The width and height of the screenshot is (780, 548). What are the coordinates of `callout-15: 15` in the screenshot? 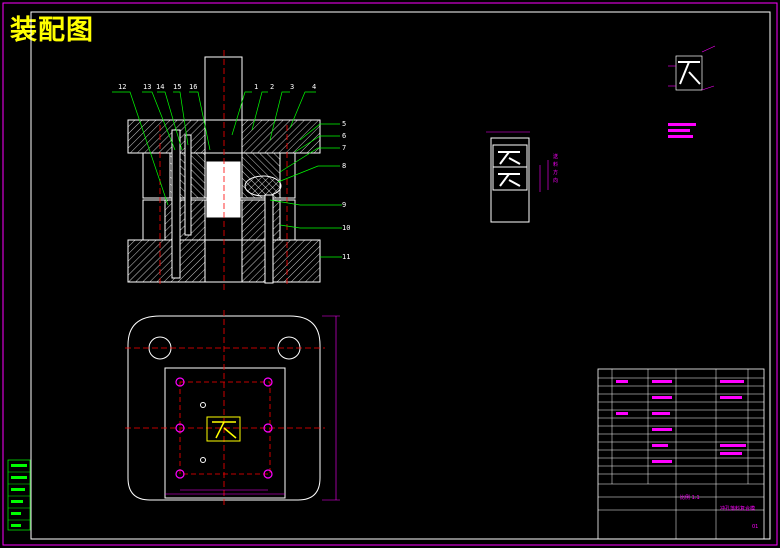 It's located at (177, 87).